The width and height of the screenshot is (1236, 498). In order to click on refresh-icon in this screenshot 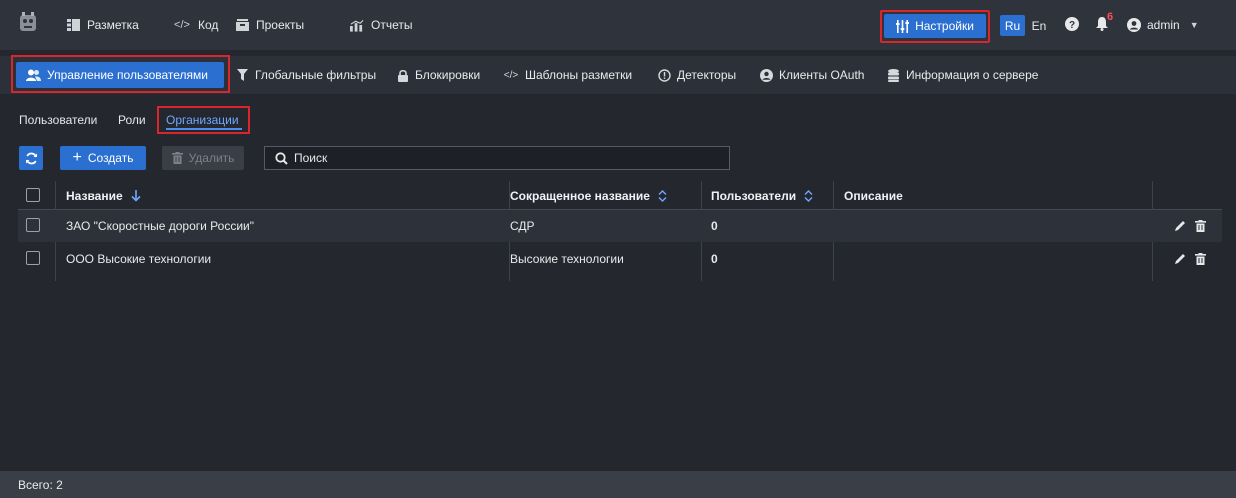, I will do `click(31, 158)`.